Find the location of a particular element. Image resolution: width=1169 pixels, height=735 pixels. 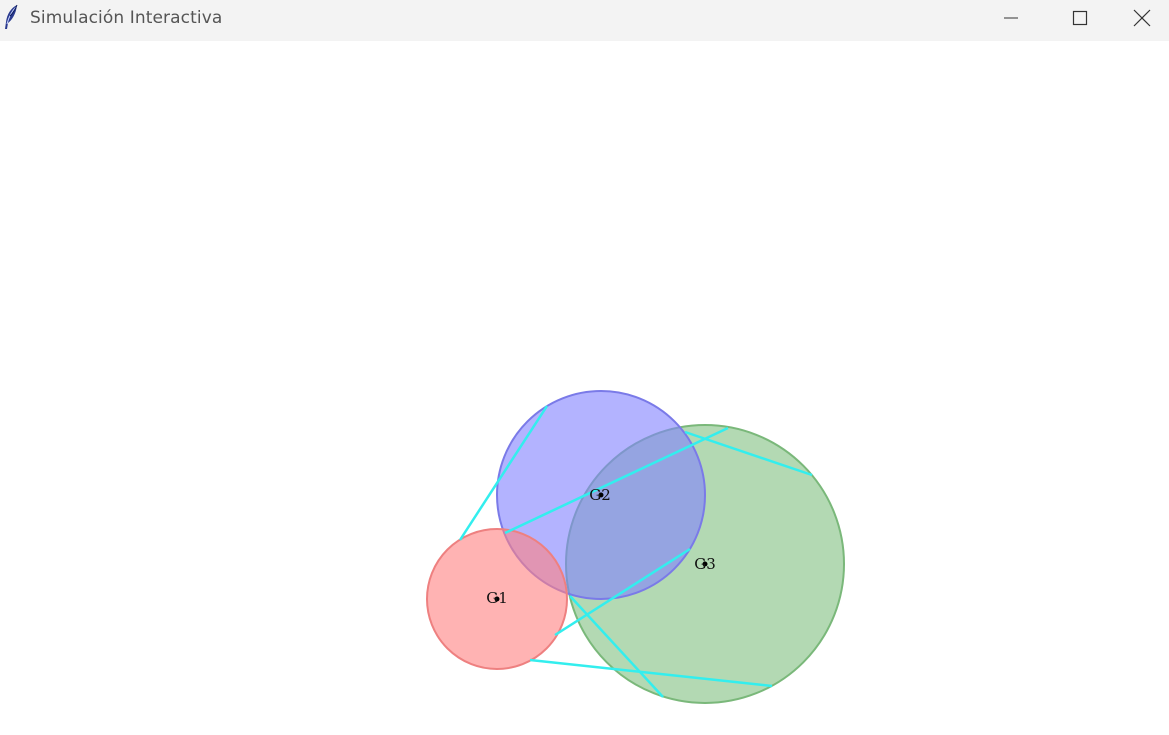

minimize-button is located at coordinates (1011, 18).